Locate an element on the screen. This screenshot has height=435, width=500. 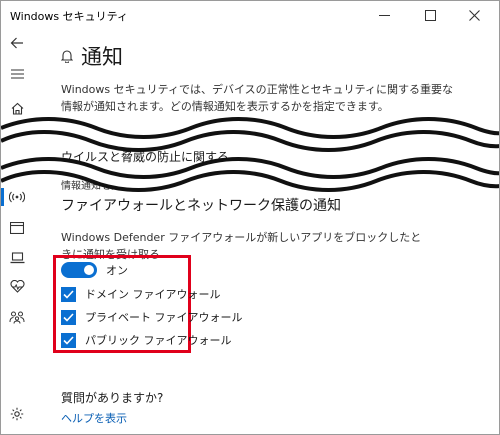
close-icon is located at coordinates (474, 15).